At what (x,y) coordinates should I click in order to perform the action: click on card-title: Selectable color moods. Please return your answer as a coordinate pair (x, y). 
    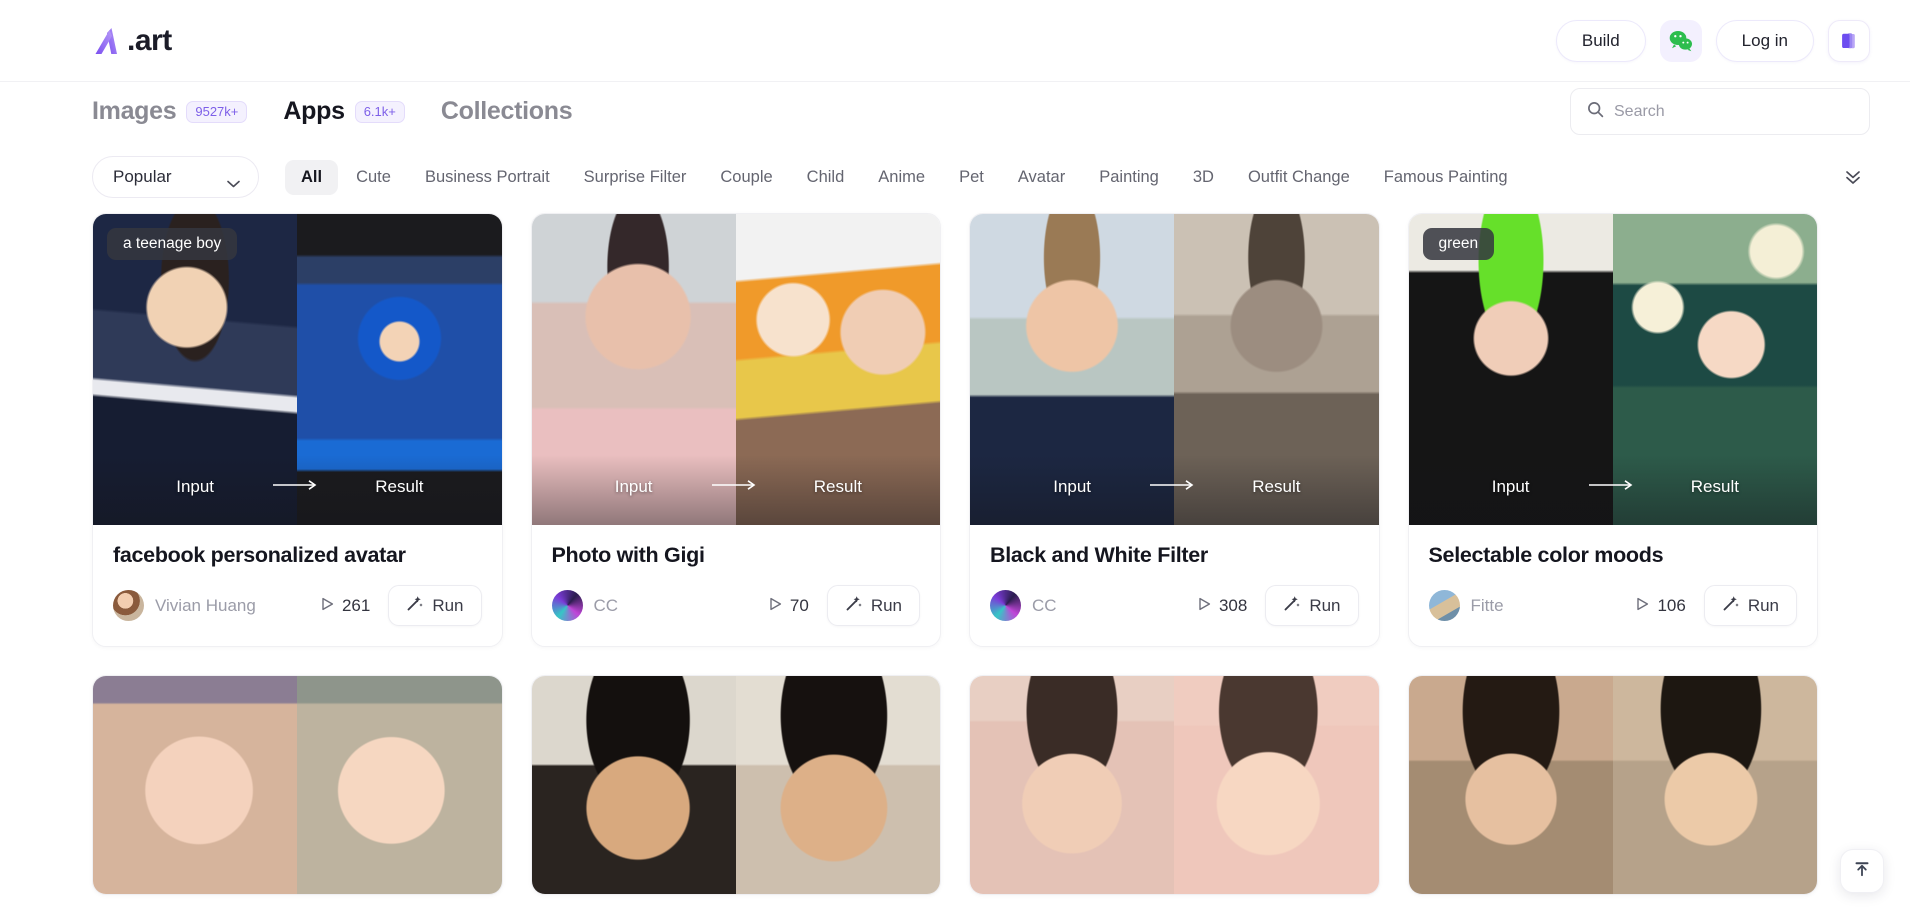
    Looking at the image, I should click on (1546, 555).